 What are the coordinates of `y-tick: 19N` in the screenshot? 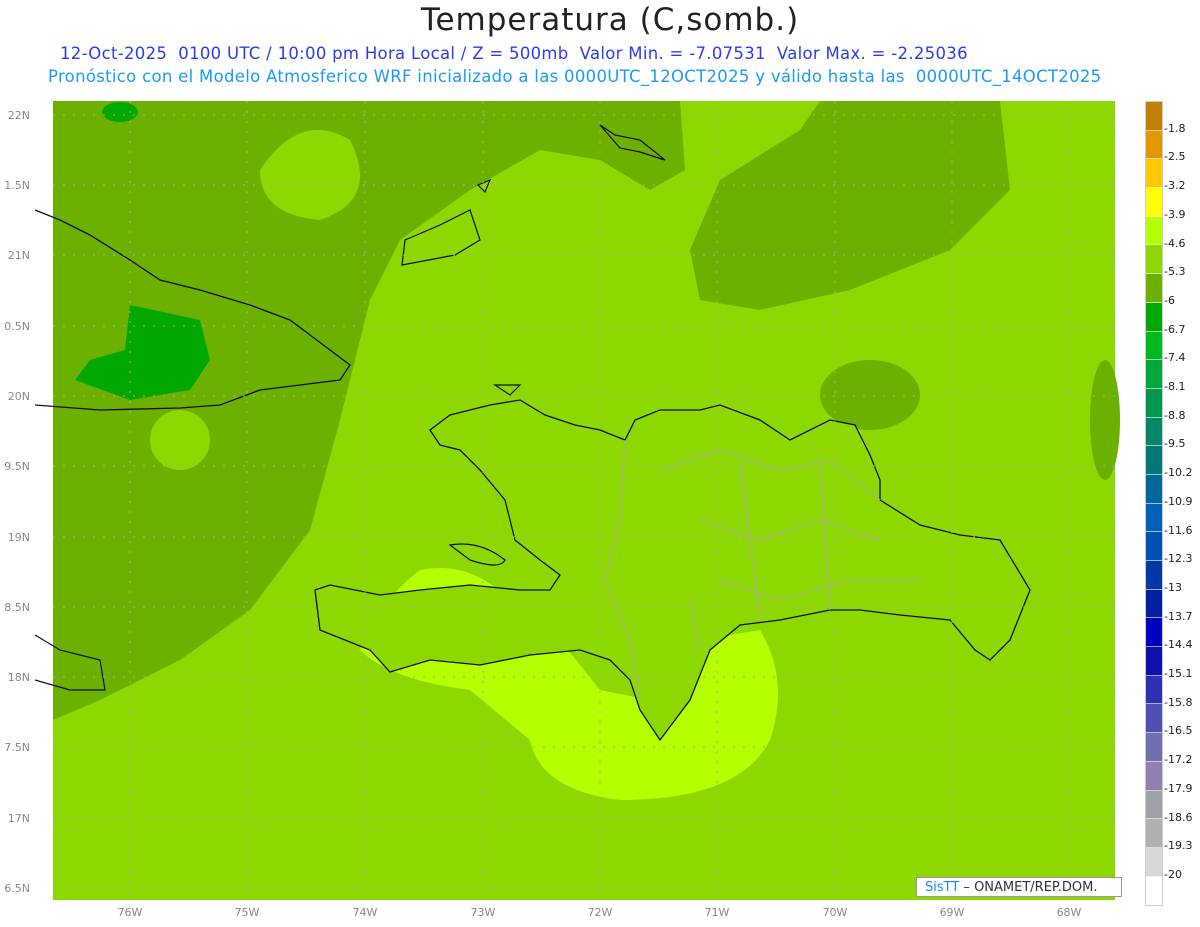 It's located at (19, 537).